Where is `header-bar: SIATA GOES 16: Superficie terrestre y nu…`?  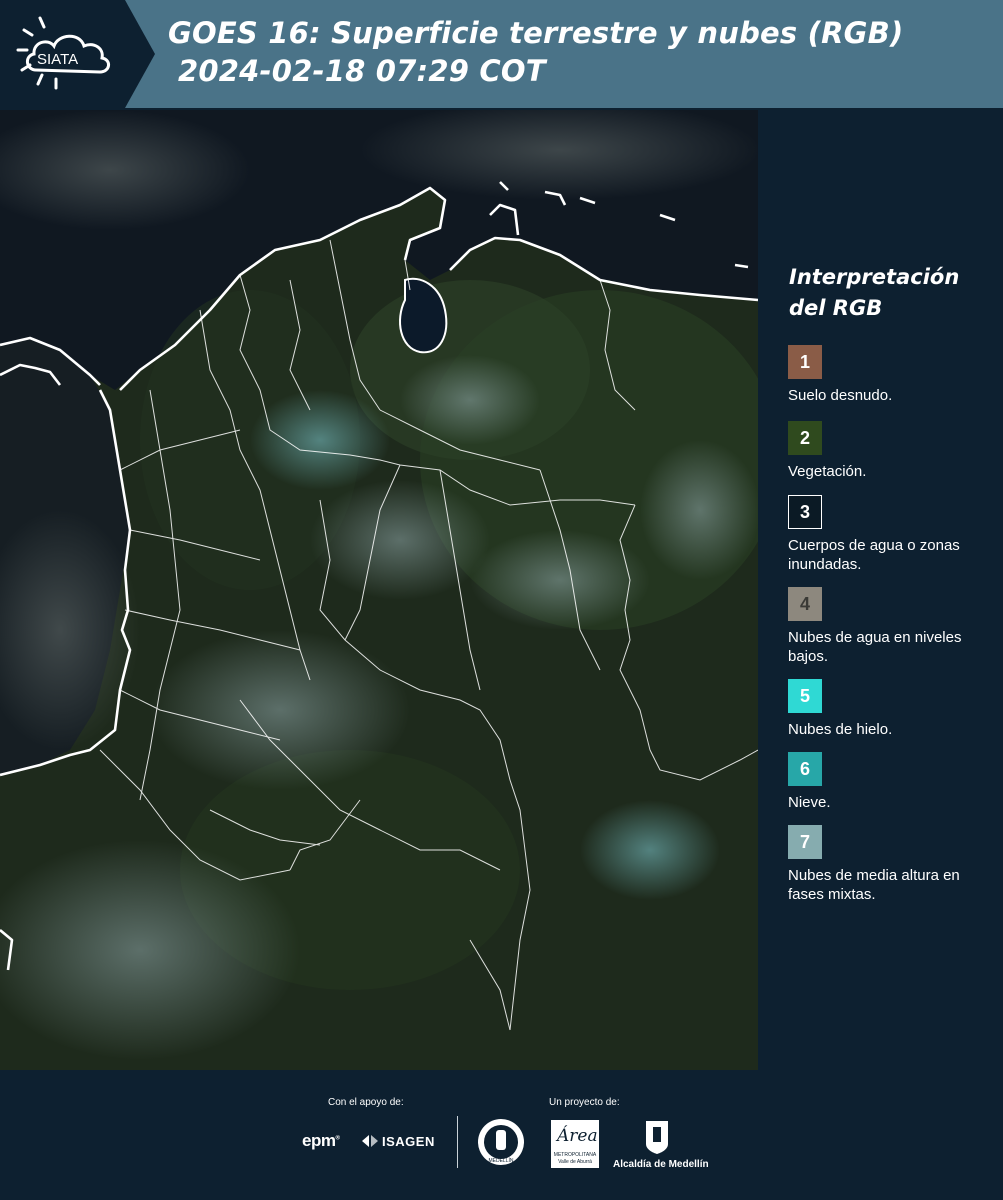
header-bar: SIATA GOES 16: Superficie terrestre y nu… is located at coordinates (501, 54).